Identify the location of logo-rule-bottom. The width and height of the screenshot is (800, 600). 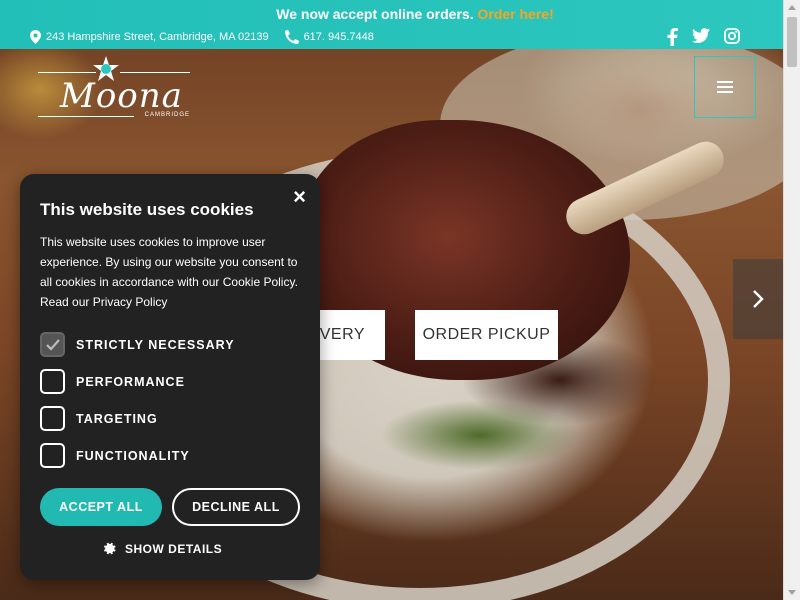
(86, 116).